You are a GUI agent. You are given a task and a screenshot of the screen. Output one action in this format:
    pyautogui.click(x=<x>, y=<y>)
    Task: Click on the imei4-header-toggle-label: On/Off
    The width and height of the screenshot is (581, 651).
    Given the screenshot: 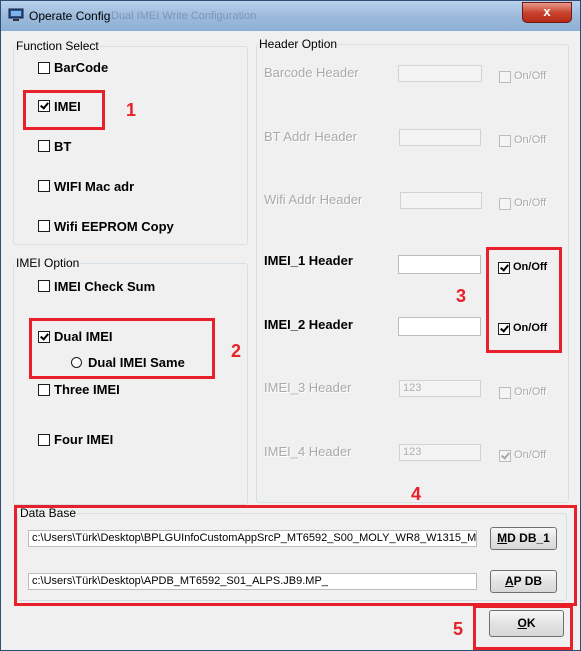 What is the action you would take?
    pyautogui.click(x=530, y=455)
    